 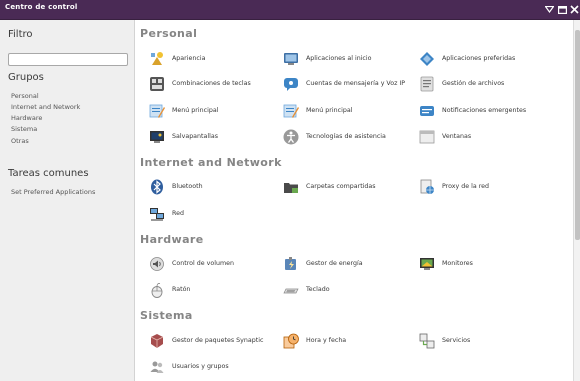 What do you see at coordinates (577, 135) in the screenshot?
I see `scrollbar-thumb` at bounding box center [577, 135].